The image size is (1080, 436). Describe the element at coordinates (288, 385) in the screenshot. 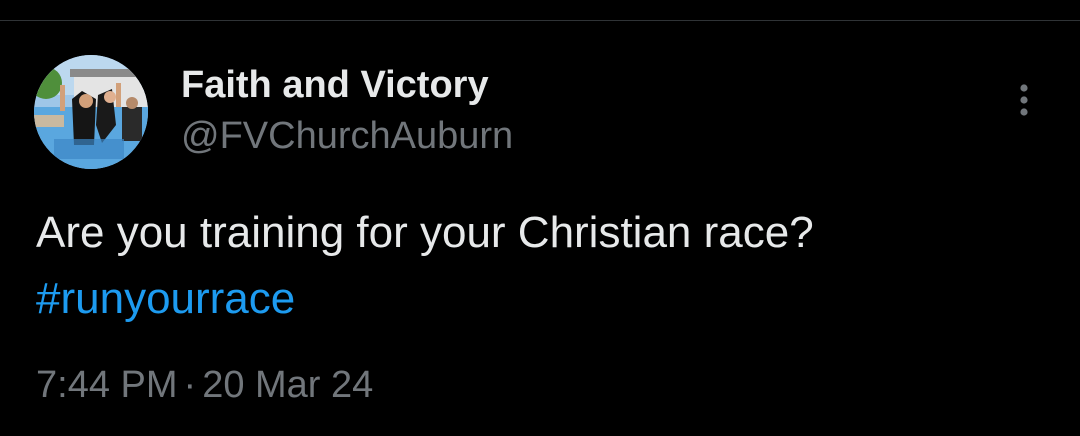

I see `tweet-date: 20 Mar 24` at that location.